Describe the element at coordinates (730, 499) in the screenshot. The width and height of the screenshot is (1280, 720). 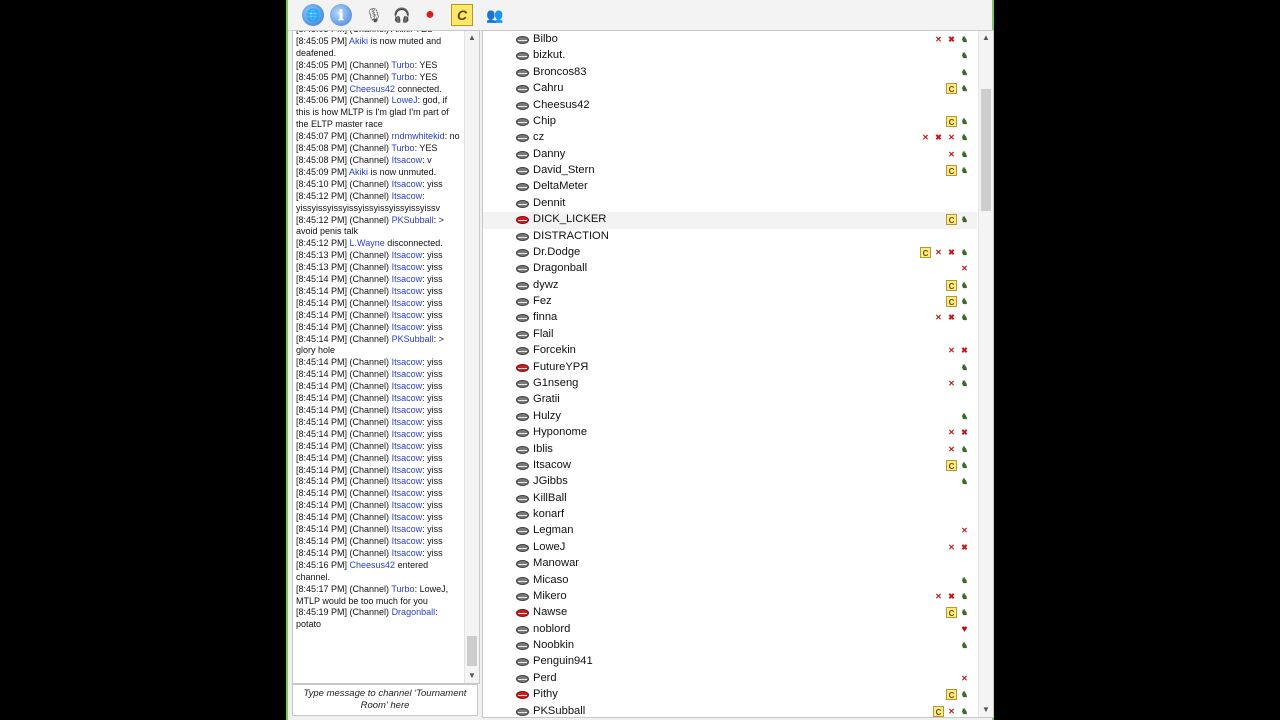
I see `user-list-item: KillBall` at that location.